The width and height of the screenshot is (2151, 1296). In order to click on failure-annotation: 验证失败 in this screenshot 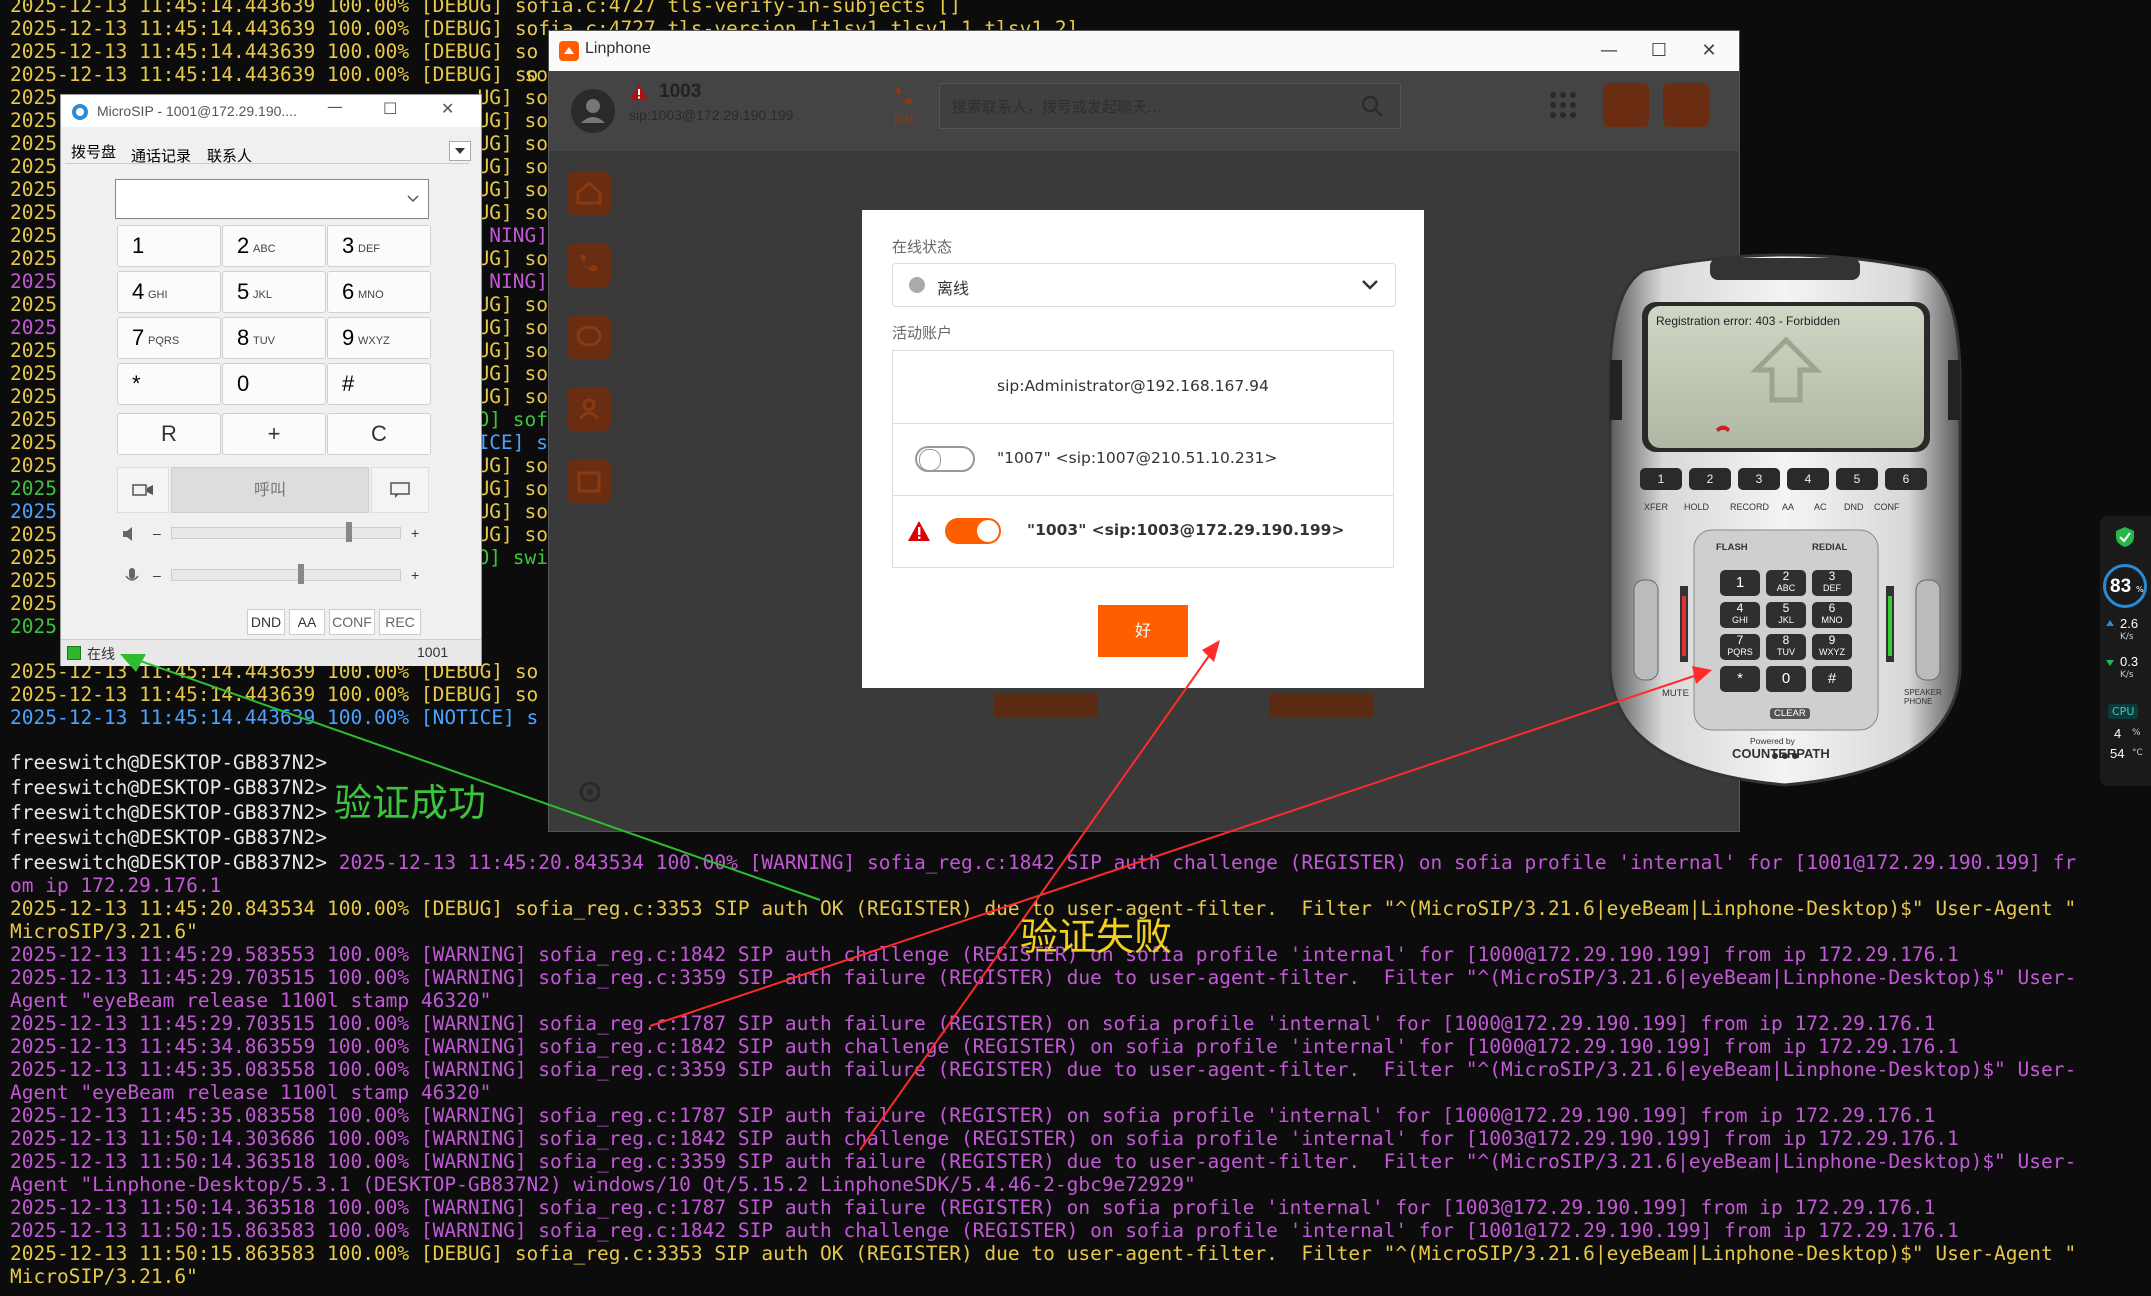, I will do `click(1096, 937)`.